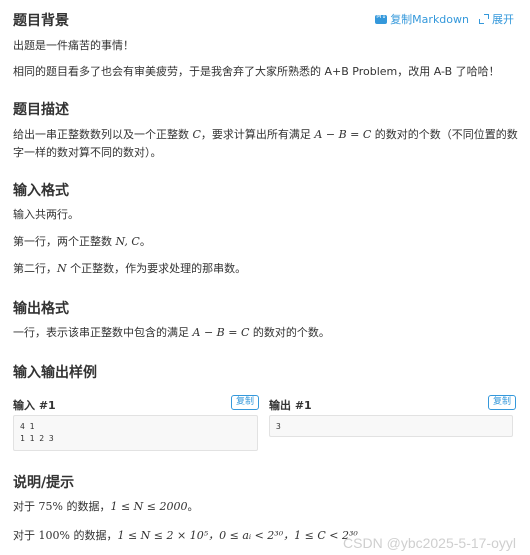 The image size is (530, 555). Describe the element at coordinates (391, 426) in the screenshot. I see `sample-output-box: 3` at that location.